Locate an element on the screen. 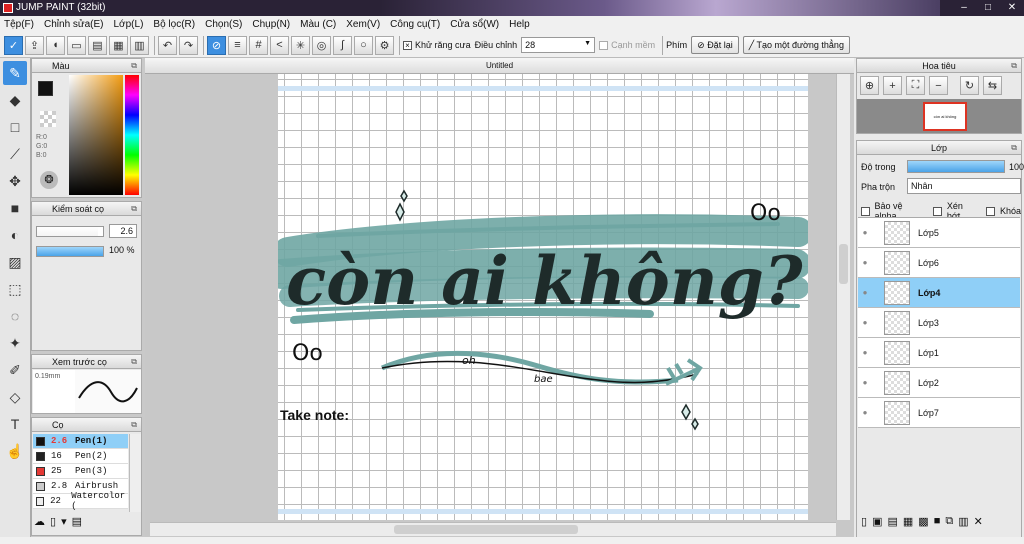 The height and width of the screenshot is (544, 1024). menu-edit: Chỉnh sửa(E) is located at coordinates (74, 24).